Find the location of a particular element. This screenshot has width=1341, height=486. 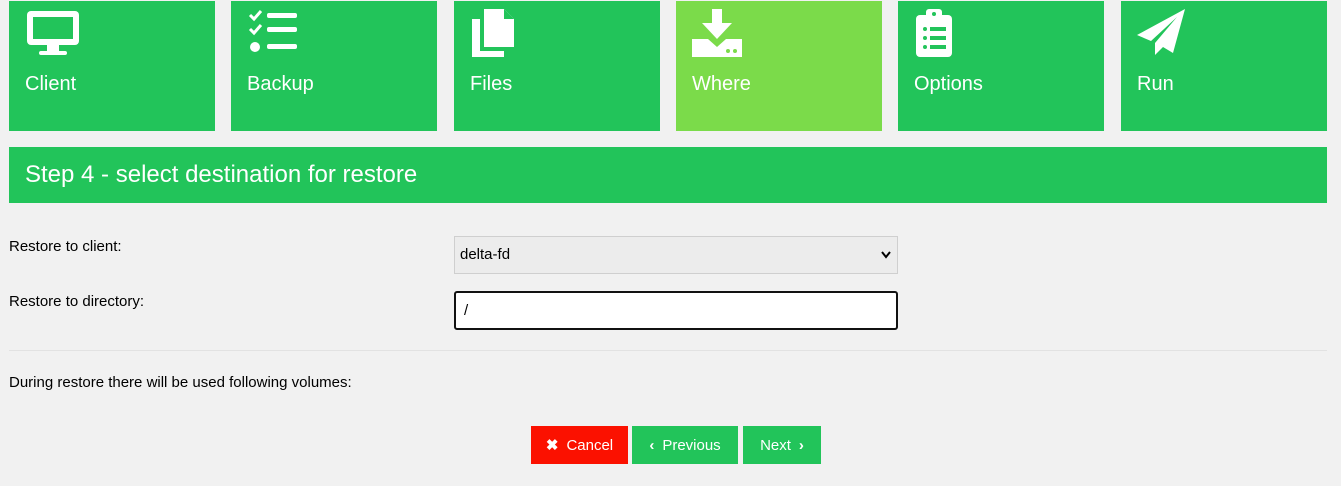

step-client-label: Client is located at coordinates (51, 84).